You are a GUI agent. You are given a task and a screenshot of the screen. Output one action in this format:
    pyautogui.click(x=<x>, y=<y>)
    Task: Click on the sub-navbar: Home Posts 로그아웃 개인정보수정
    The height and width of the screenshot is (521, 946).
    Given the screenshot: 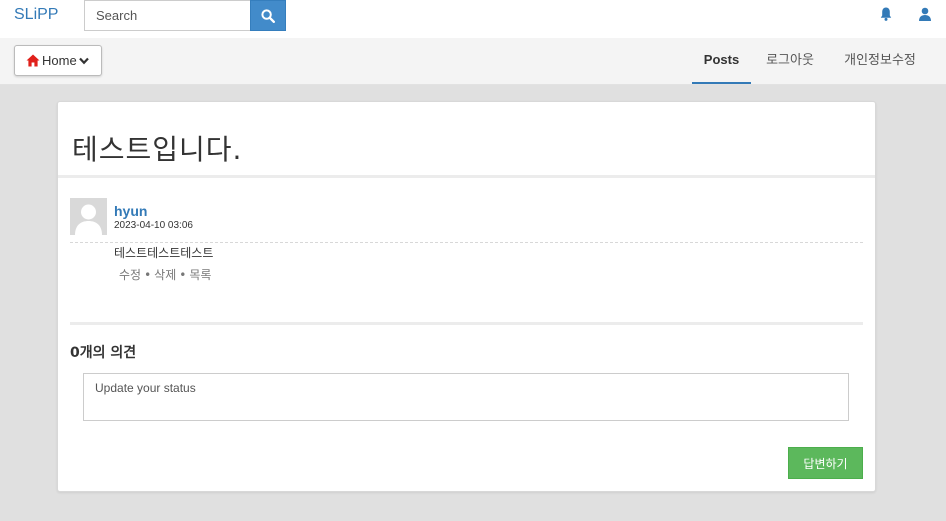 What is the action you would take?
    pyautogui.click(x=473, y=61)
    